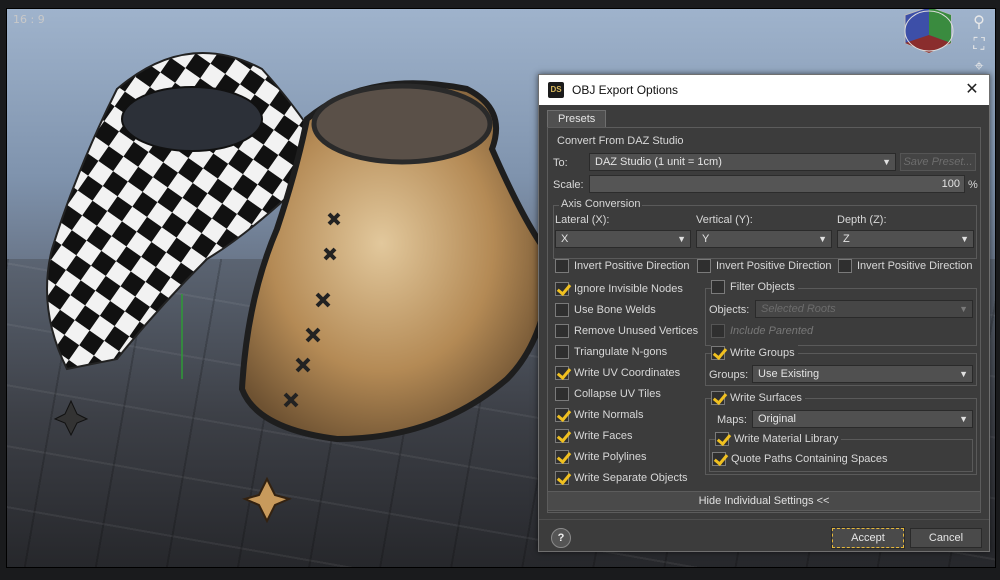 The height and width of the screenshot is (580, 1000). I want to click on filter-objects-checkbox: Filter Objects, so click(754, 287).